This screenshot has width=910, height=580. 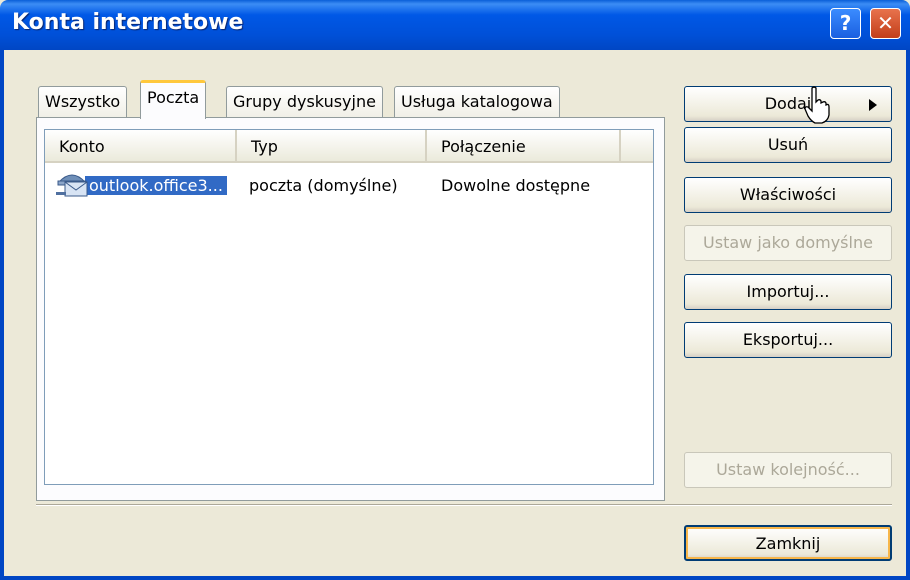 I want to click on title-bar: Konta internetowe ? ✕, so click(x=455, y=25).